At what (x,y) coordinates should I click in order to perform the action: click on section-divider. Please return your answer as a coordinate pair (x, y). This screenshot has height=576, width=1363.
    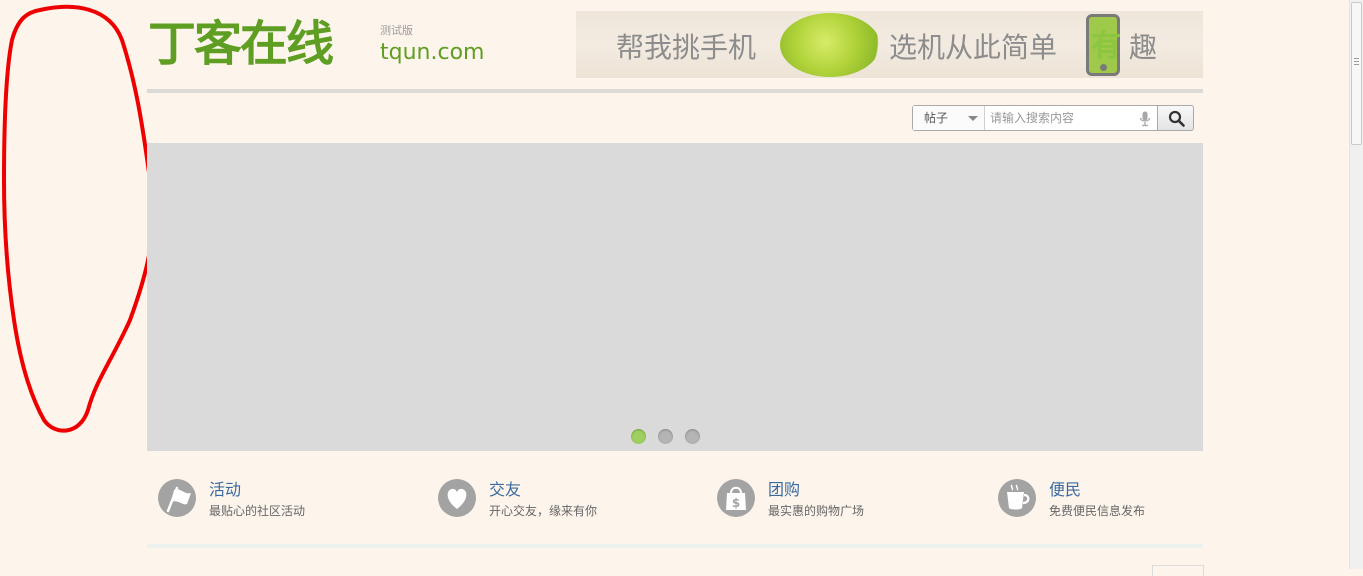
    Looking at the image, I should click on (675, 546).